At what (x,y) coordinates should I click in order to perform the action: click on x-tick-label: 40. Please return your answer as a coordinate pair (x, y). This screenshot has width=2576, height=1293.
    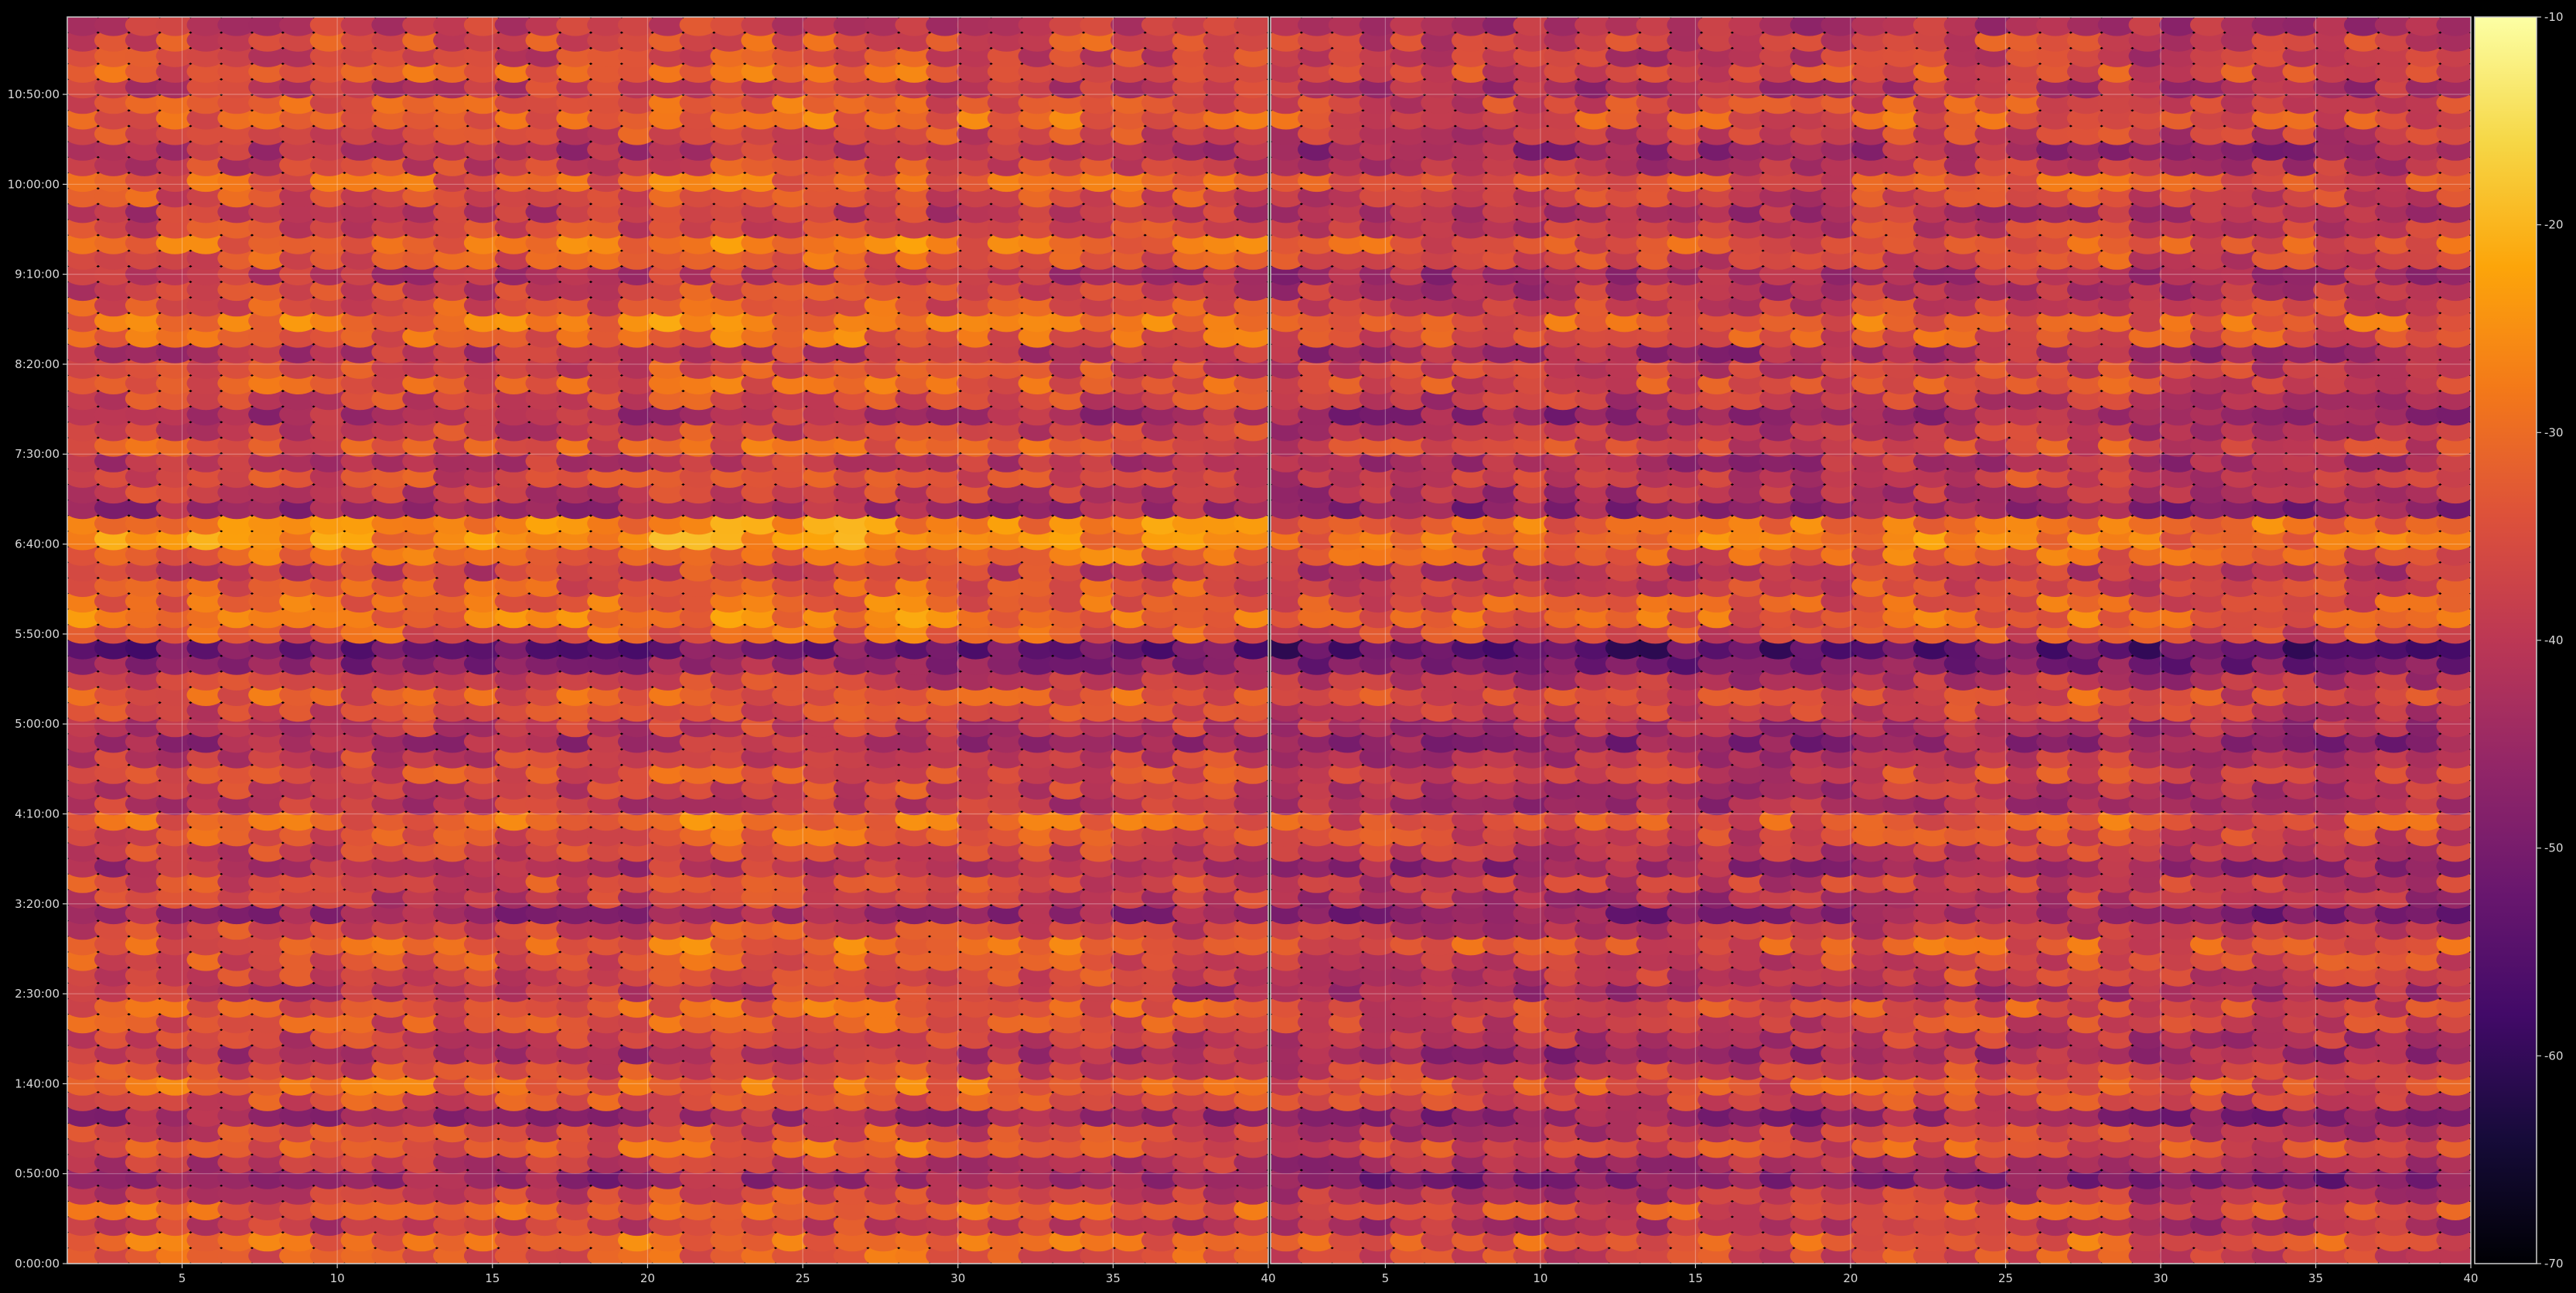
    Looking at the image, I should click on (1268, 1278).